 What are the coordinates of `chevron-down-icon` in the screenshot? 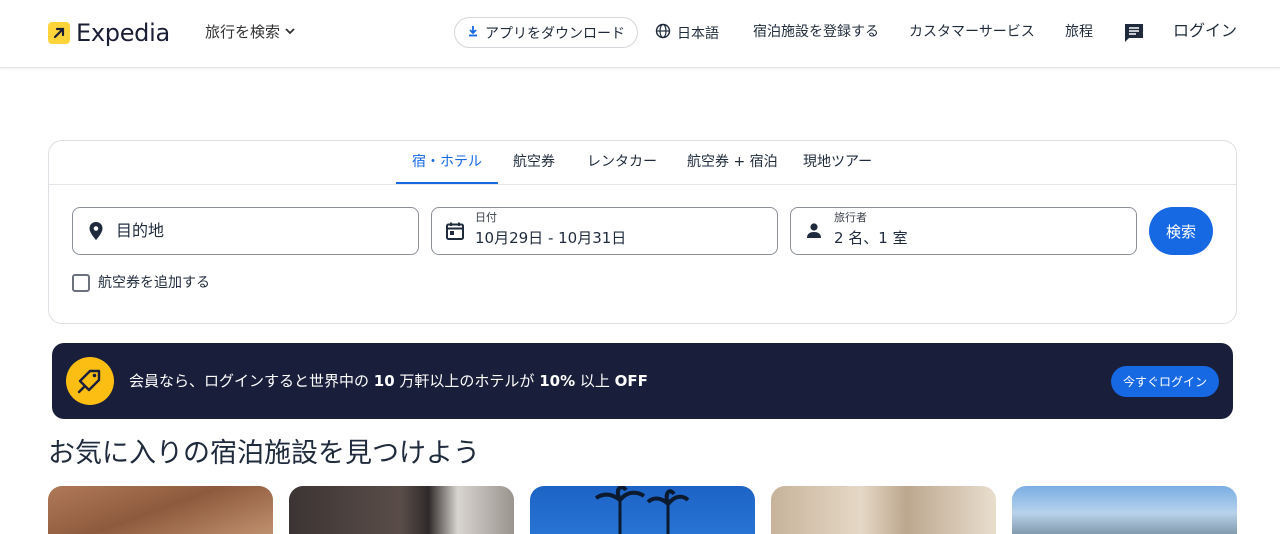 It's located at (290, 32).